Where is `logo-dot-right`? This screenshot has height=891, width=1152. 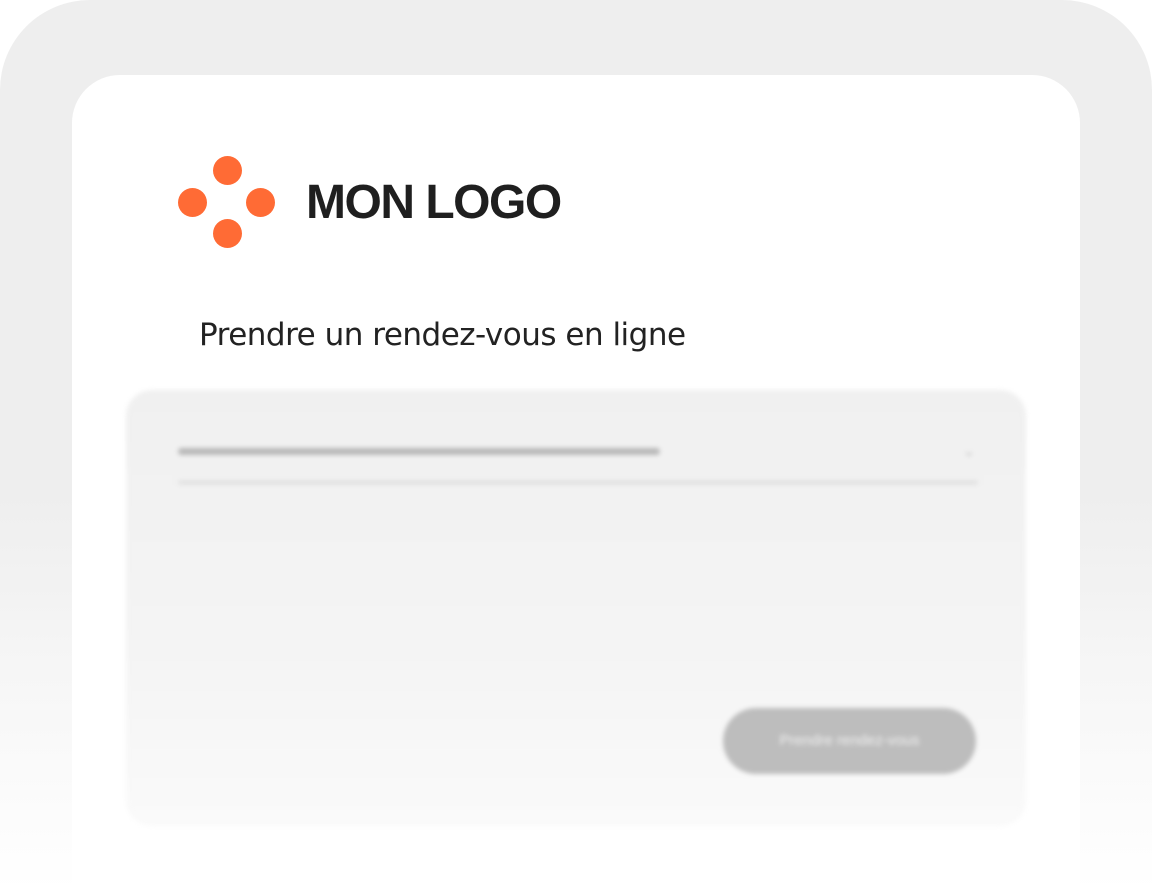
logo-dot-right is located at coordinates (260, 202).